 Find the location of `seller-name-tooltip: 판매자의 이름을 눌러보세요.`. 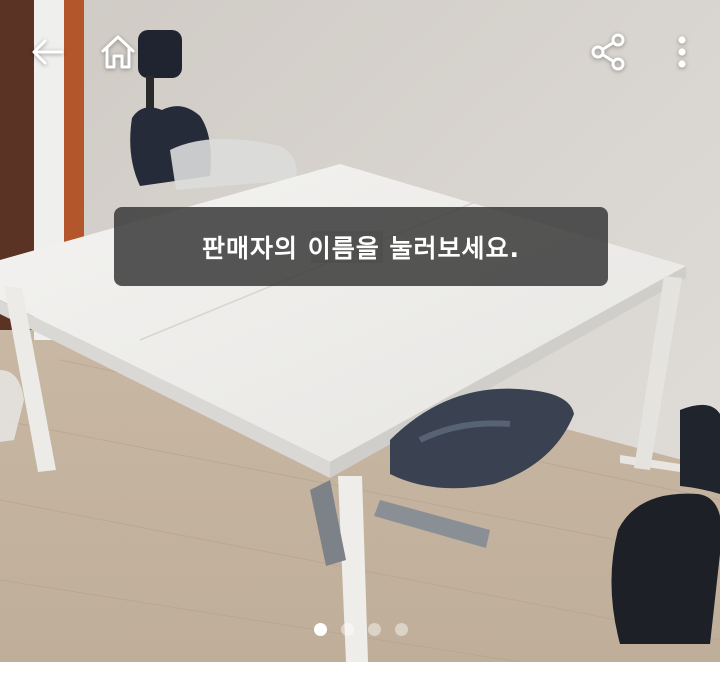

seller-name-tooltip: 판매자의 이름을 눌러보세요. is located at coordinates (361, 246).